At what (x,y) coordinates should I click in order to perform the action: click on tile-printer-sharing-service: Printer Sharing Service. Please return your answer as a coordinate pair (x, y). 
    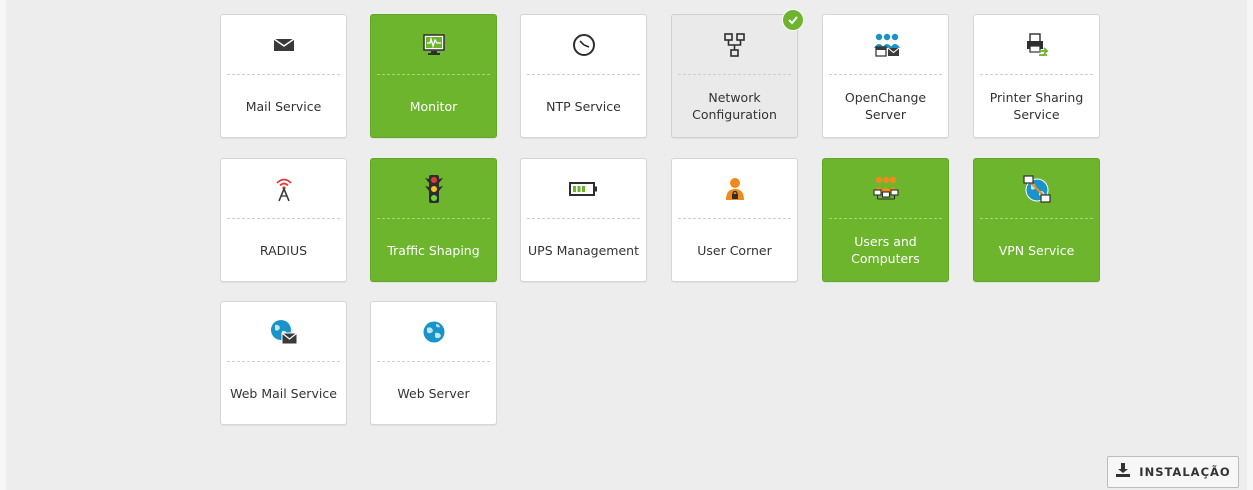
    Looking at the image, I should click on (1036, 76).